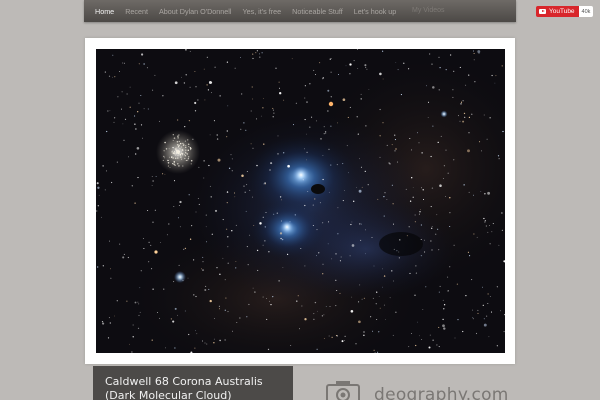 Image resolution: width=600 pixels, height=400 pixels. Describe the element at coordinates (195, 11) in the screenshot. I see `nav-item-about: About Dylan O'Donnell` at that location.